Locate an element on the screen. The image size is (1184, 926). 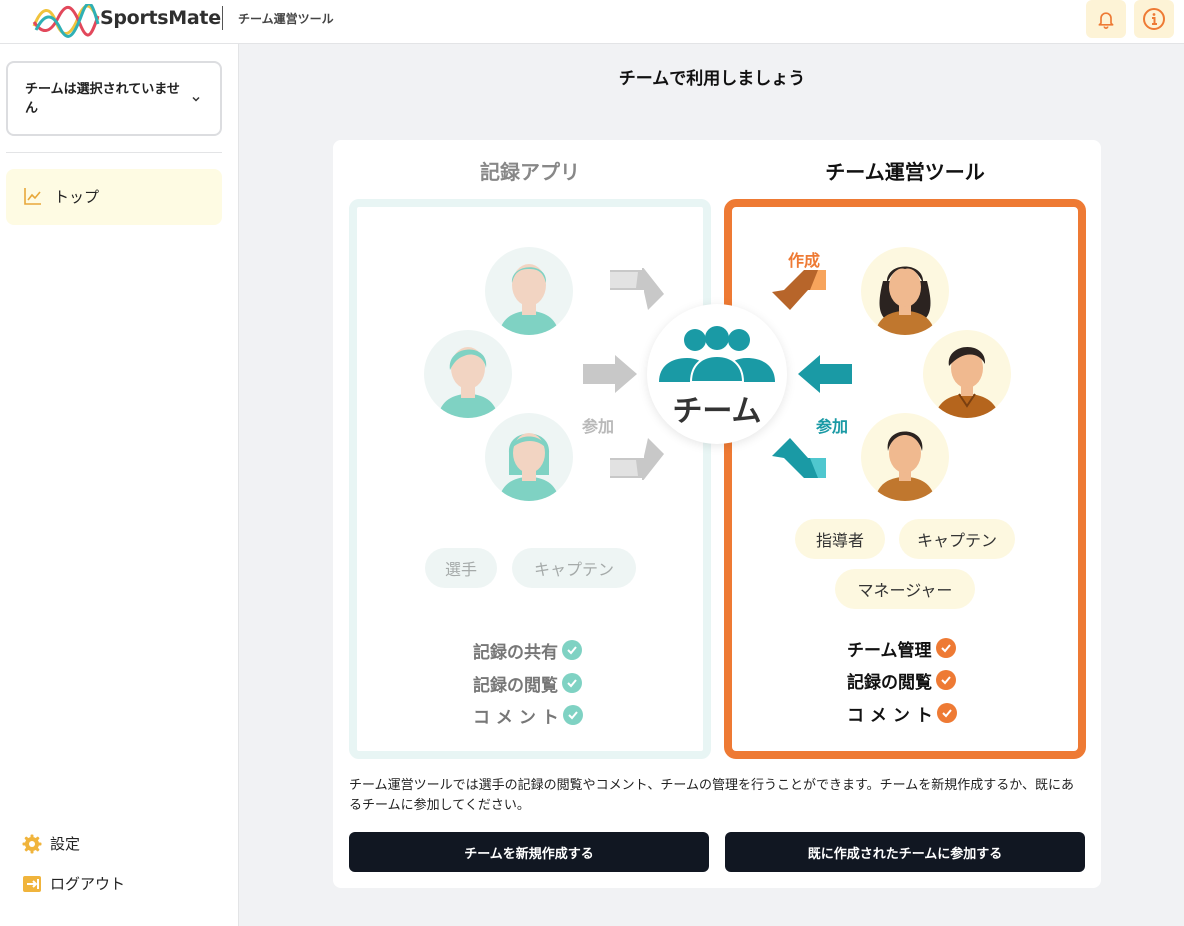
join-label-right: 参加 is located at coordinates (832, 426).